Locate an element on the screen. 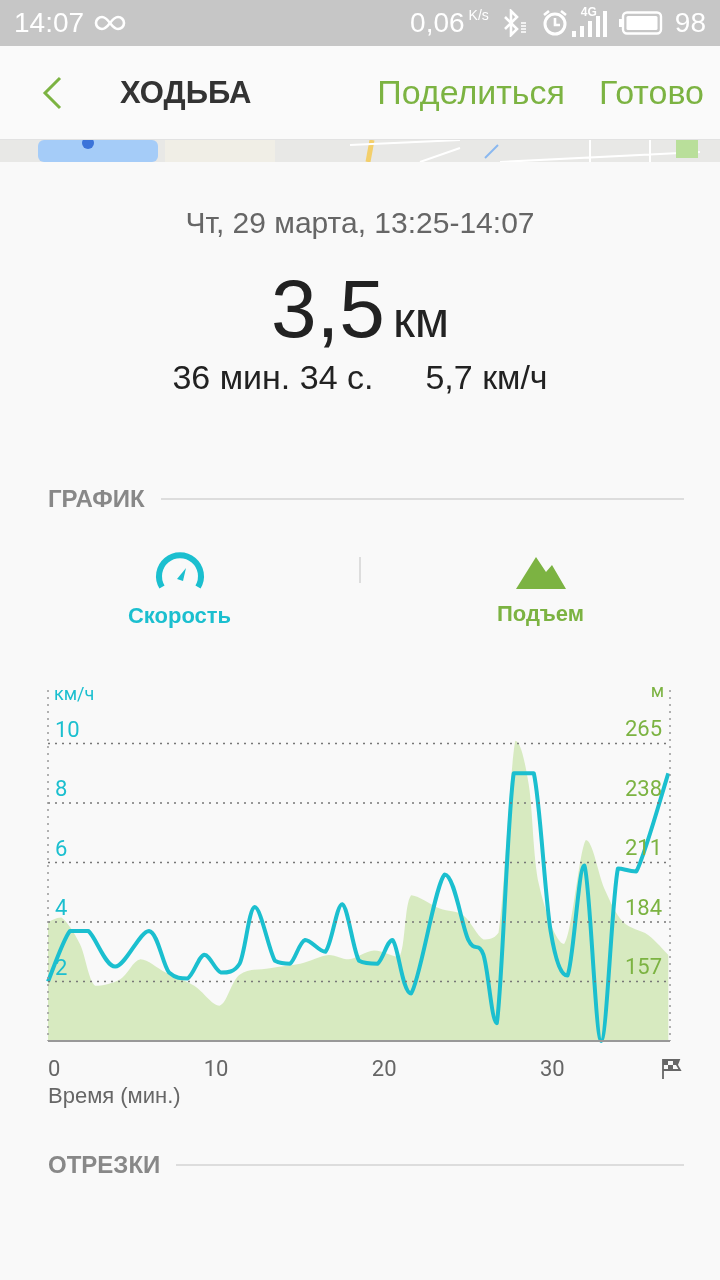 Image resolution: width=720 pixels, height=1280 pixels. signal-icon is located at coordinates (588, 23).